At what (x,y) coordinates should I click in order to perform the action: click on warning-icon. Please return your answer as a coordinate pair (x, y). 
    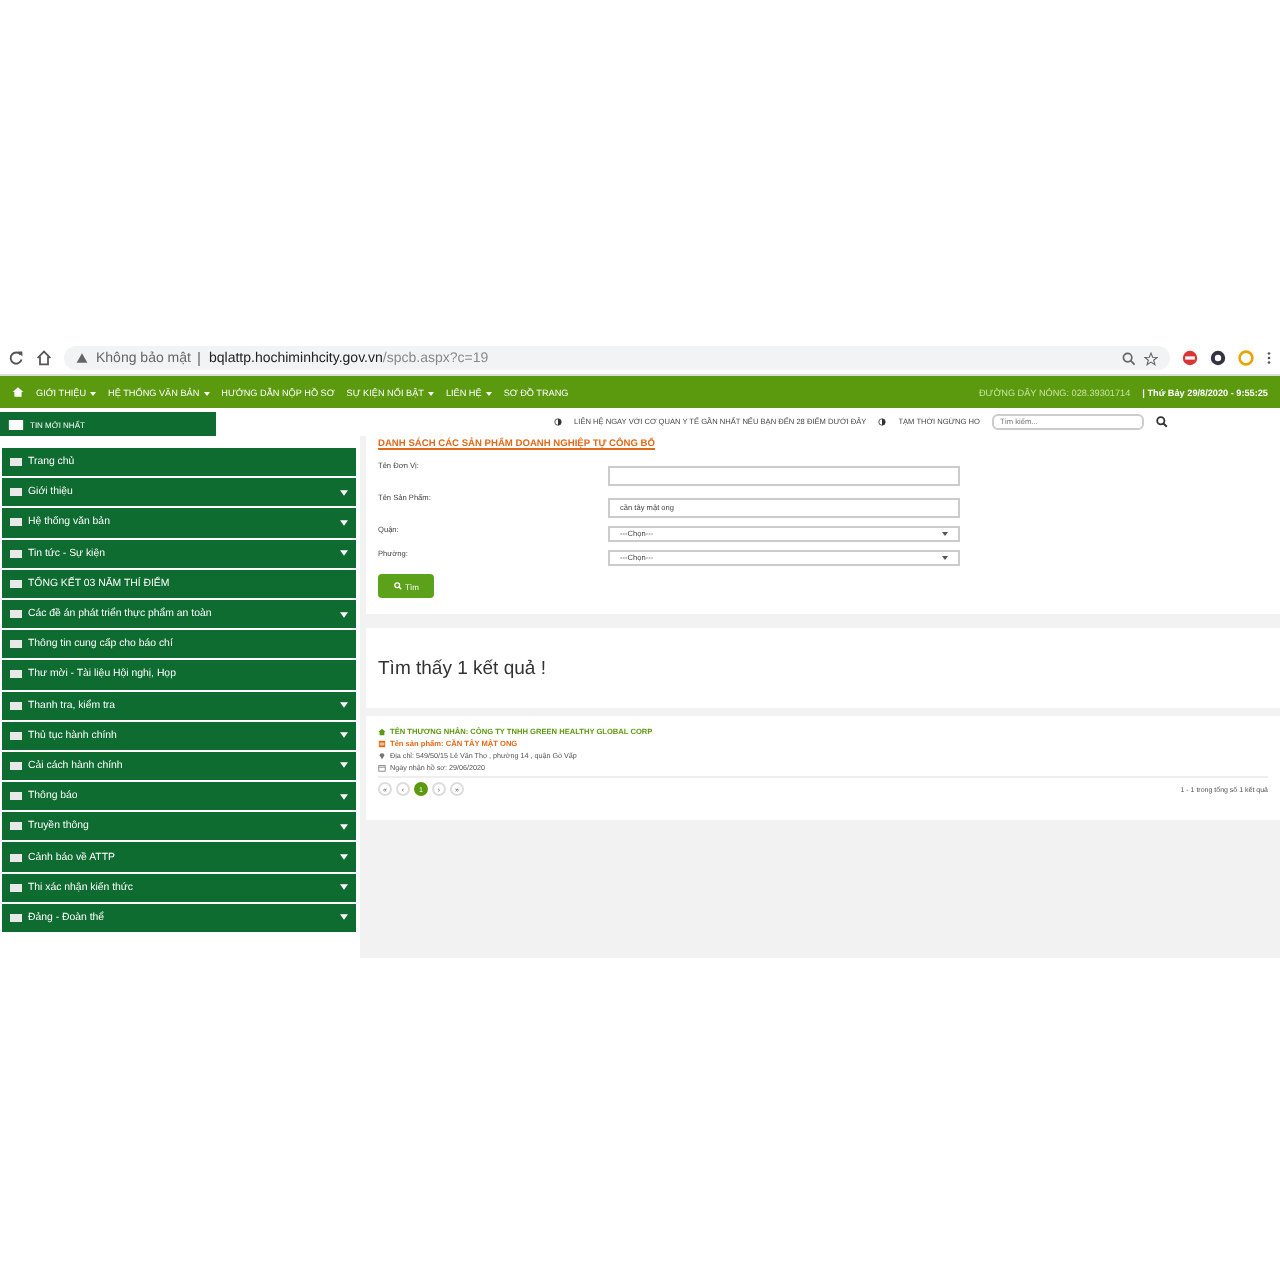
    Looking at the image, I should click on (82, 358).